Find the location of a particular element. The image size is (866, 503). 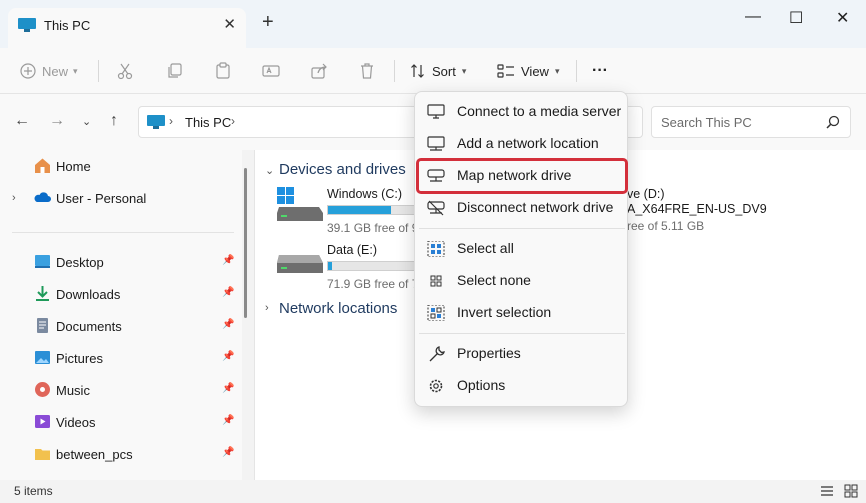

tiles-view-icon is located at coordinates (851, 491).